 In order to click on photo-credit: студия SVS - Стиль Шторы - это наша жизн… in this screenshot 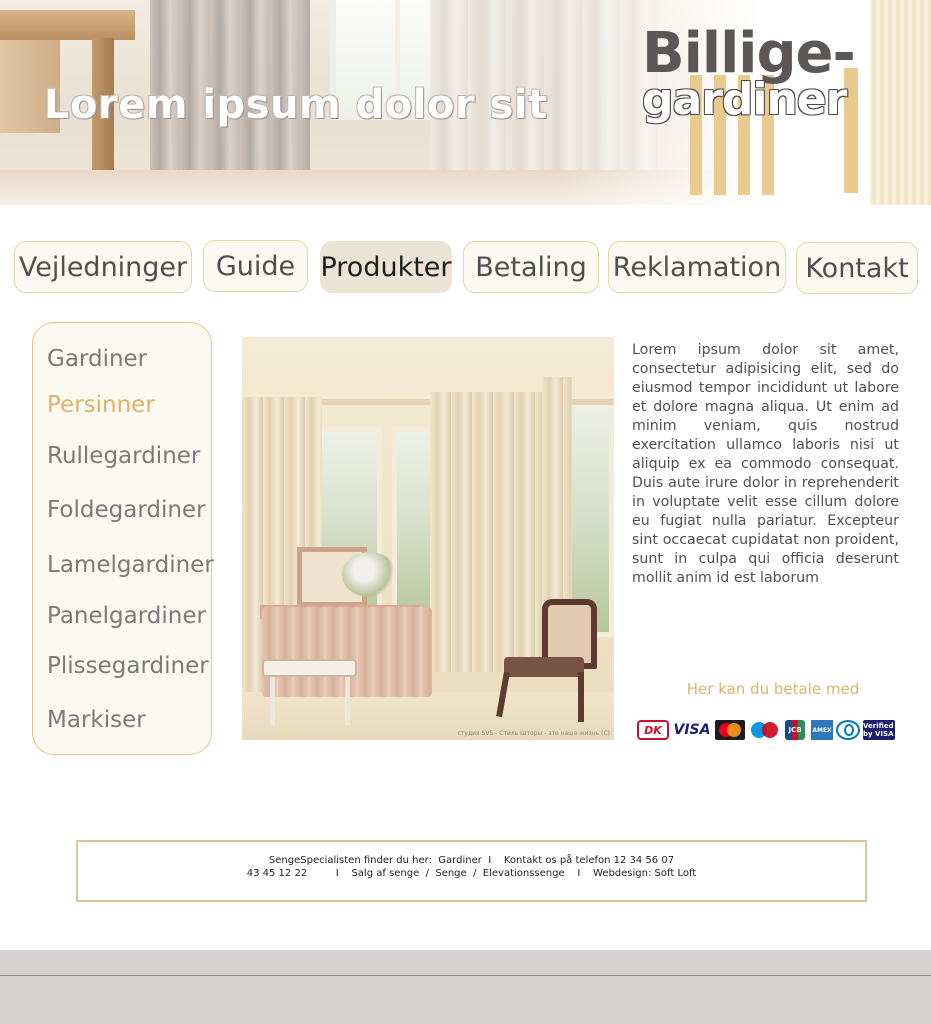, I will do `click(533, 733)`.